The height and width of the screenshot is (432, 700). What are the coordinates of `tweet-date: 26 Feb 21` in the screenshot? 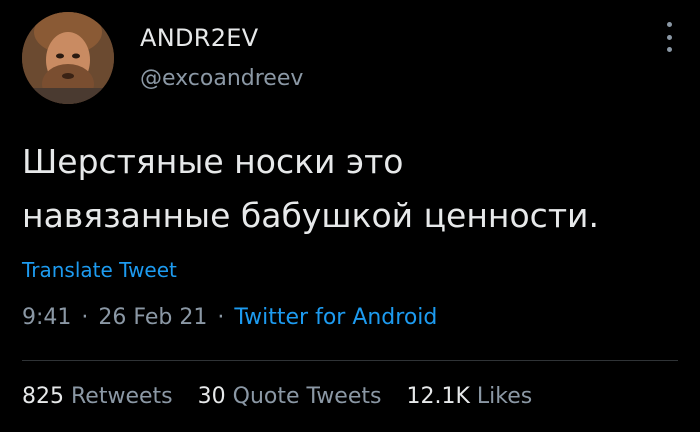 It's located at (153, 317).